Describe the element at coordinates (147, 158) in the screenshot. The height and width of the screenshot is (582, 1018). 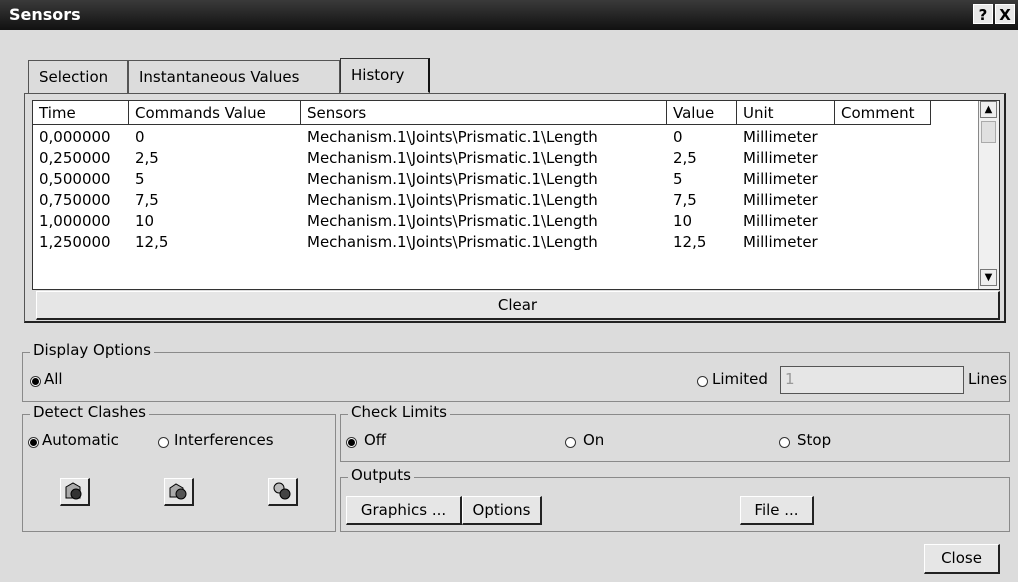
I see `cell-commands-value: 2,5` at that location.